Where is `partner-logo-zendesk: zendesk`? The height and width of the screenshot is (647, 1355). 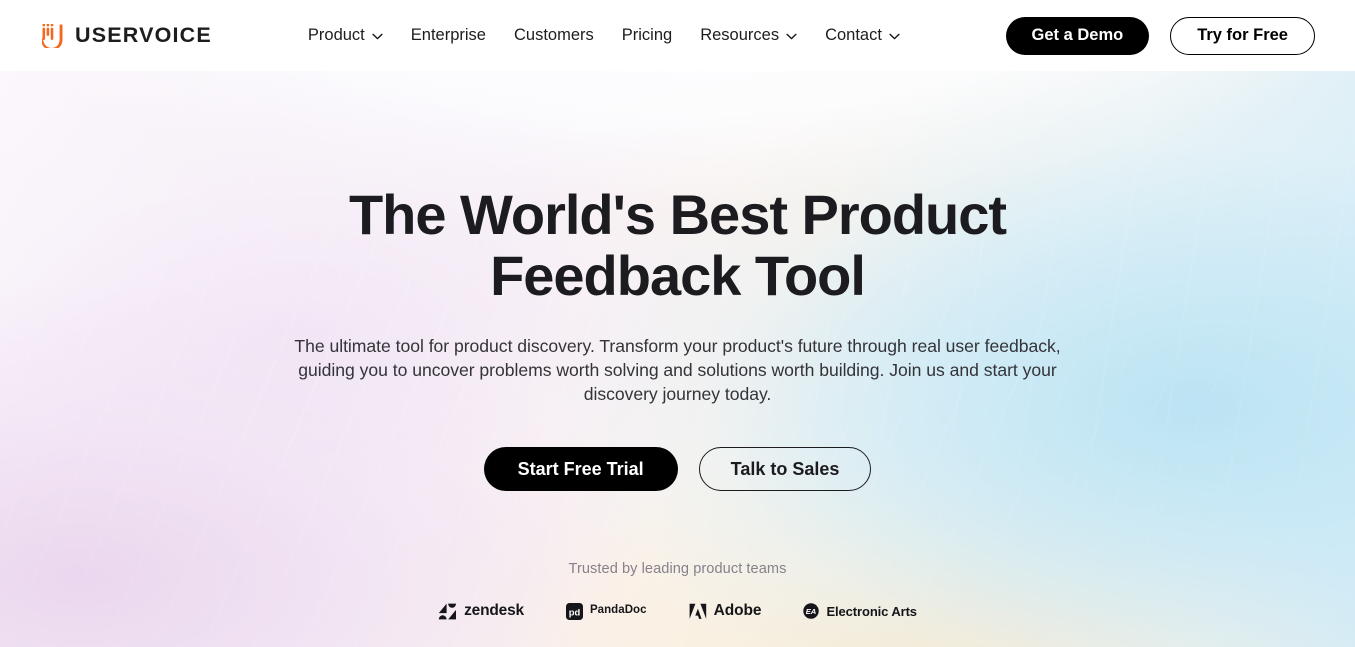
partner-logo-zendesk: zendesk is located at coordinates (481, 611).